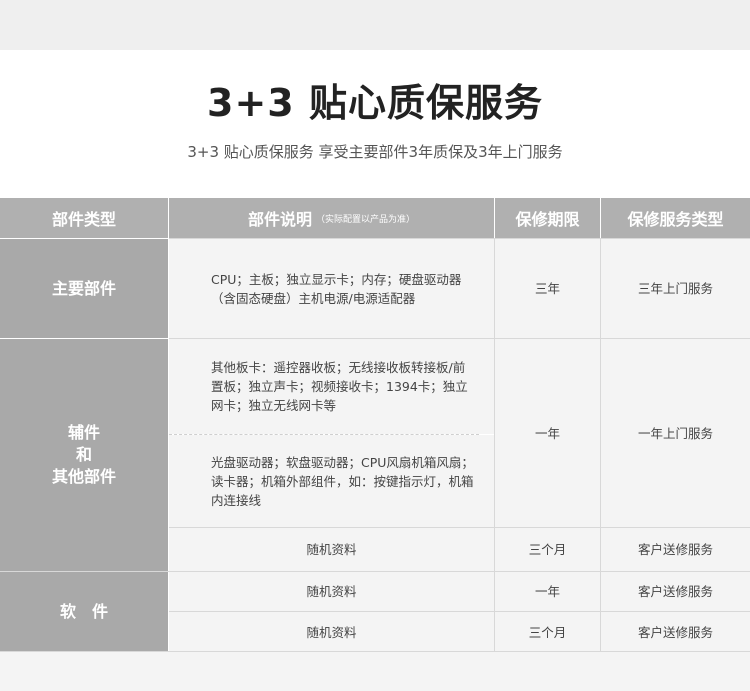 This screenshot has width=750, height=691. I want to click on category-accessories-line3: 其他部件, so click(83, 476).